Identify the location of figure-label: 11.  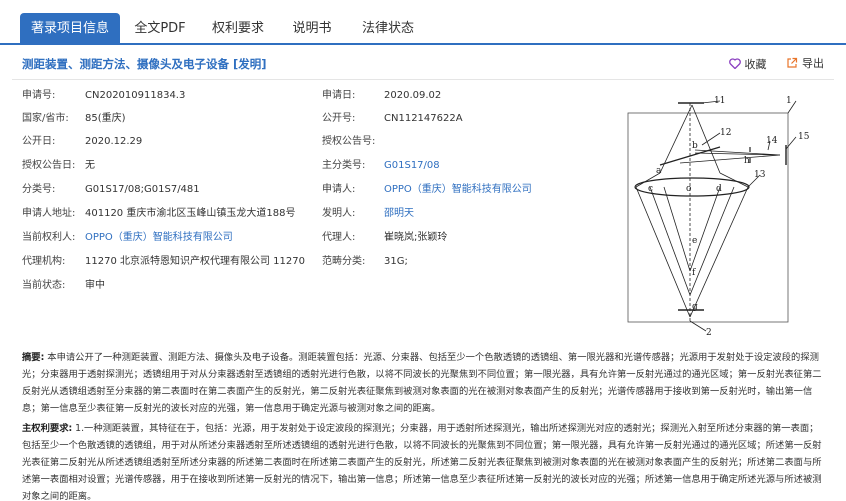
(719, 101).